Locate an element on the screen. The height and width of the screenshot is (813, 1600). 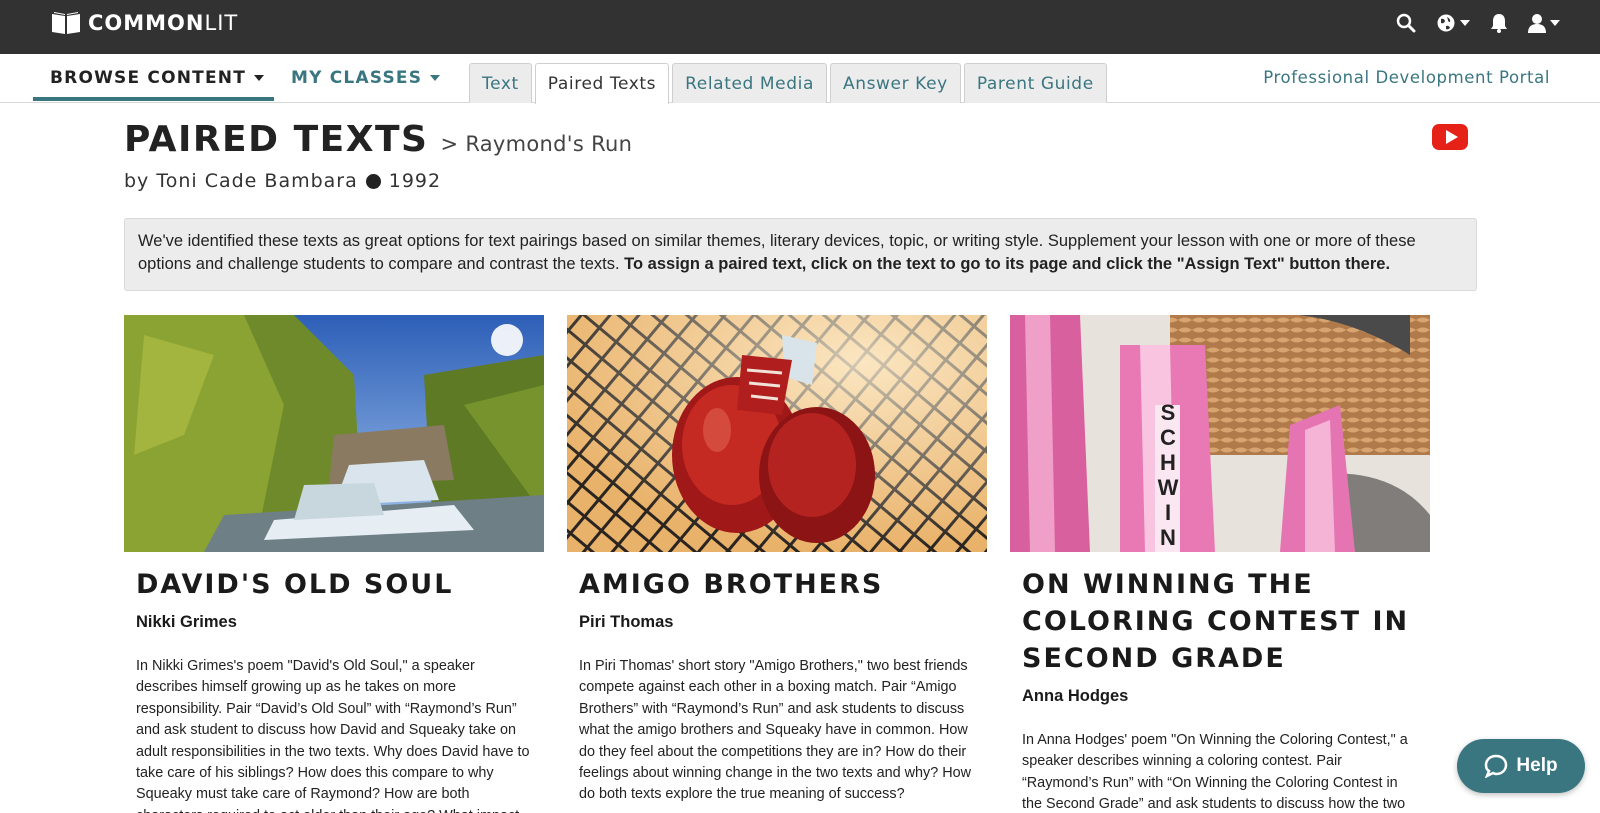
svg-text: H is located at coordinates (1168, 462).